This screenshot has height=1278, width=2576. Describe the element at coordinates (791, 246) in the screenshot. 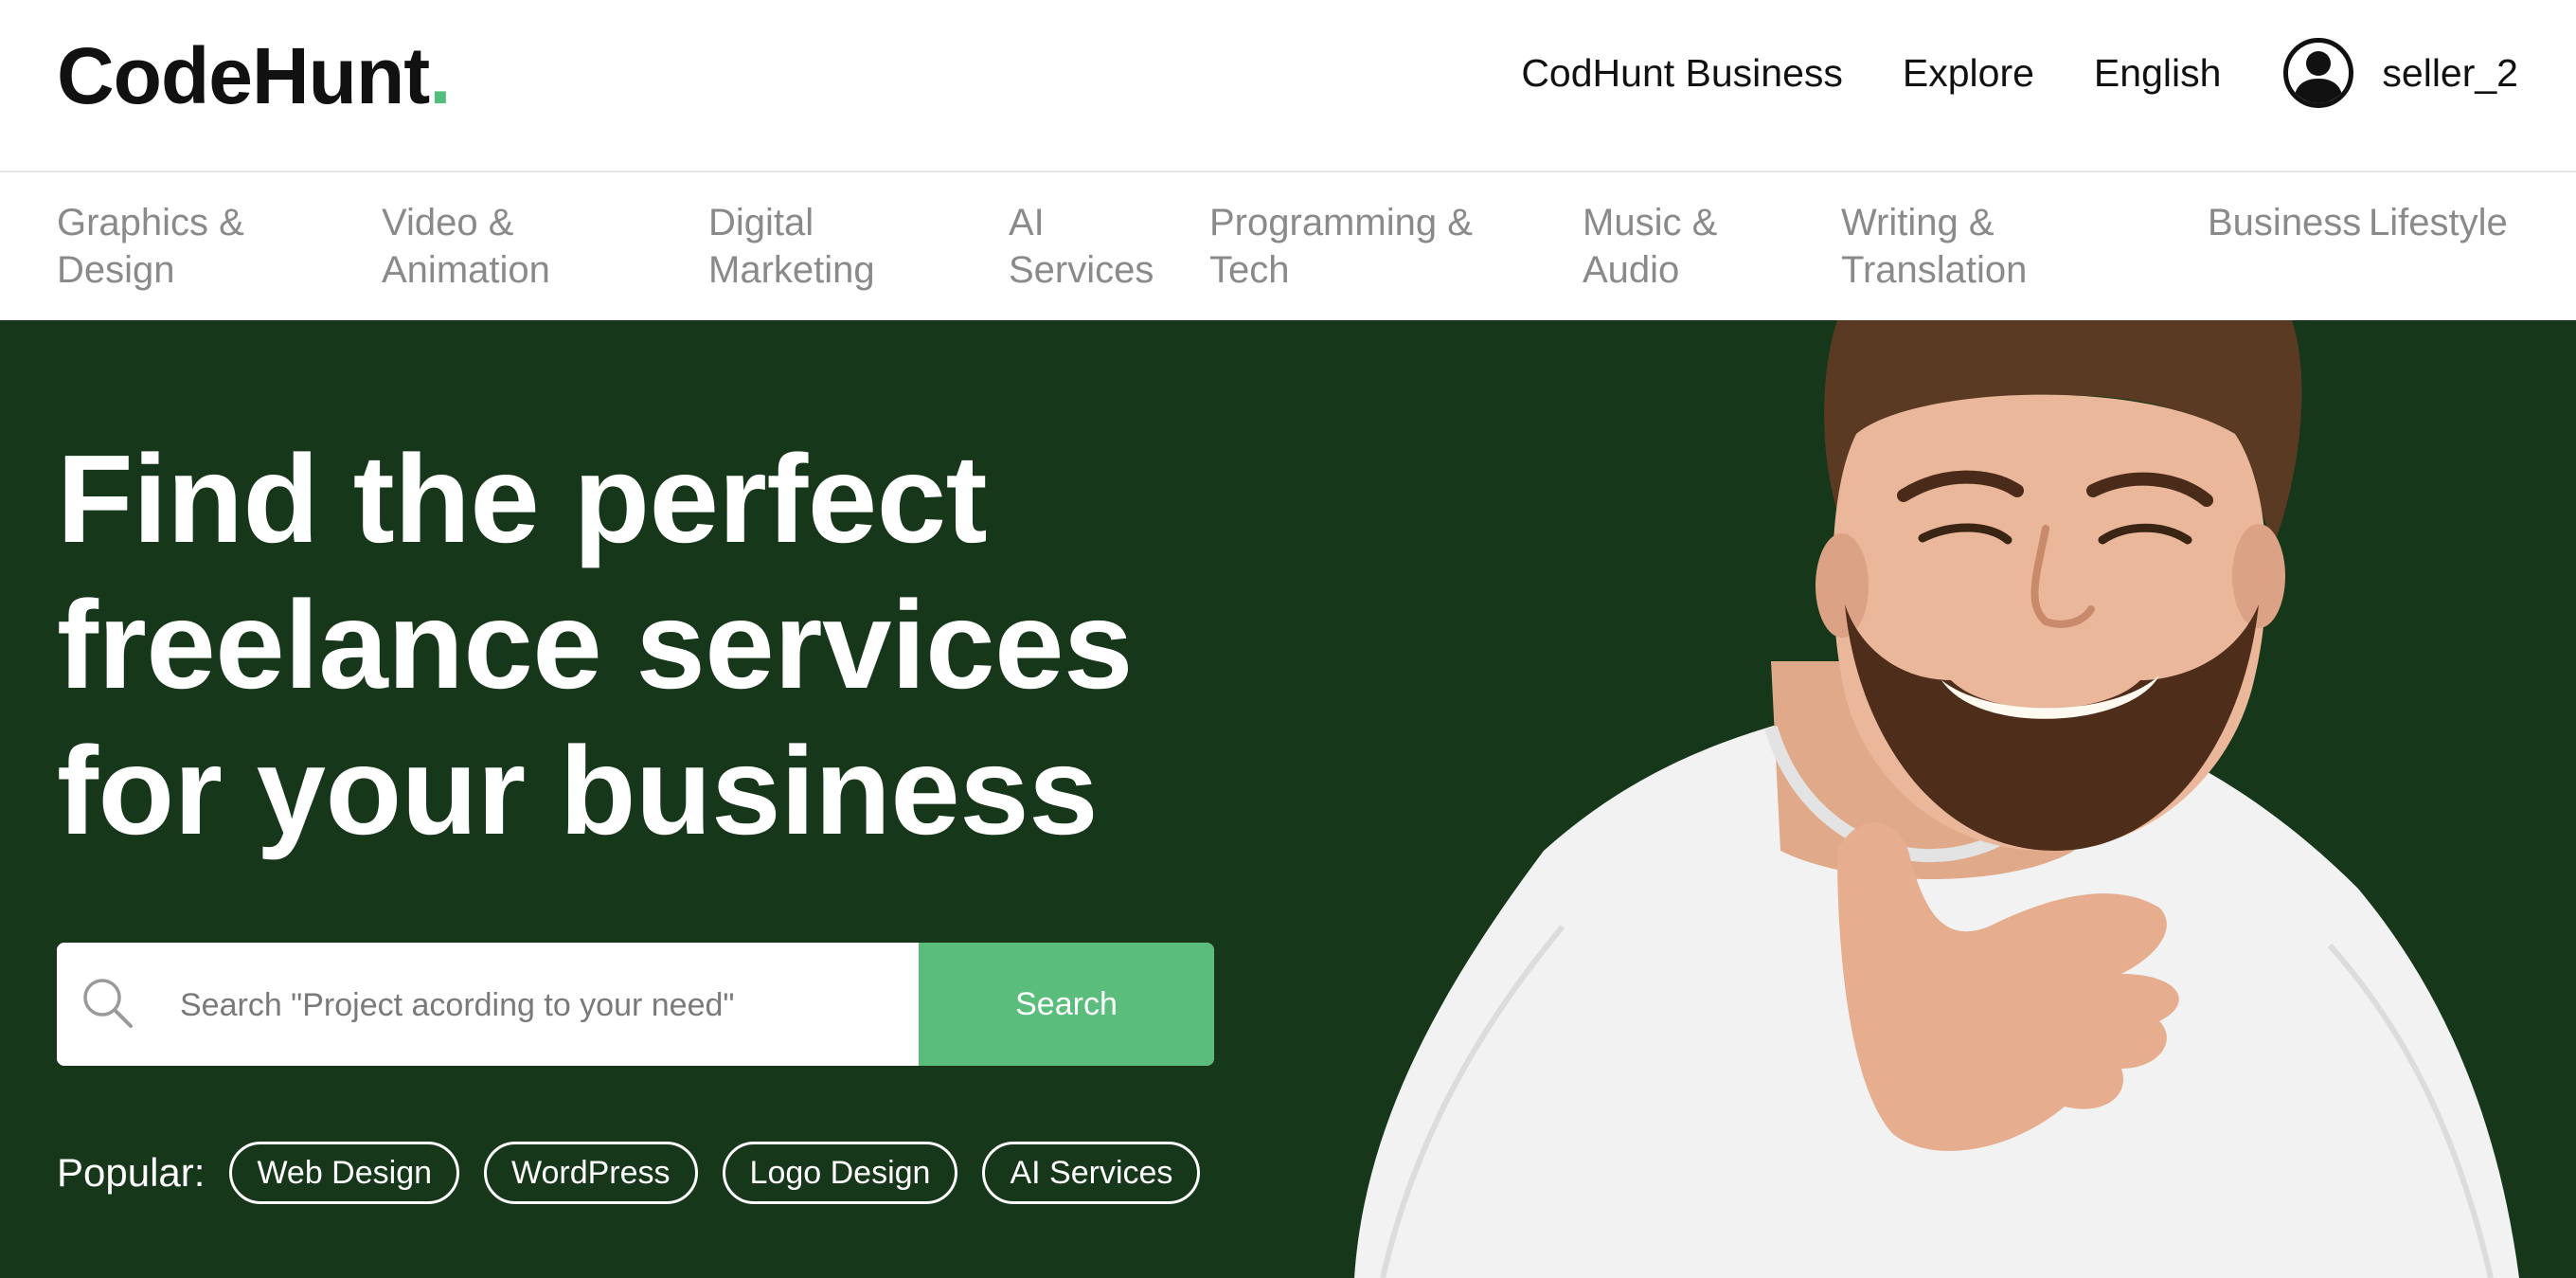

I see `category-digital-marketing: Digital Marketing` at that location.